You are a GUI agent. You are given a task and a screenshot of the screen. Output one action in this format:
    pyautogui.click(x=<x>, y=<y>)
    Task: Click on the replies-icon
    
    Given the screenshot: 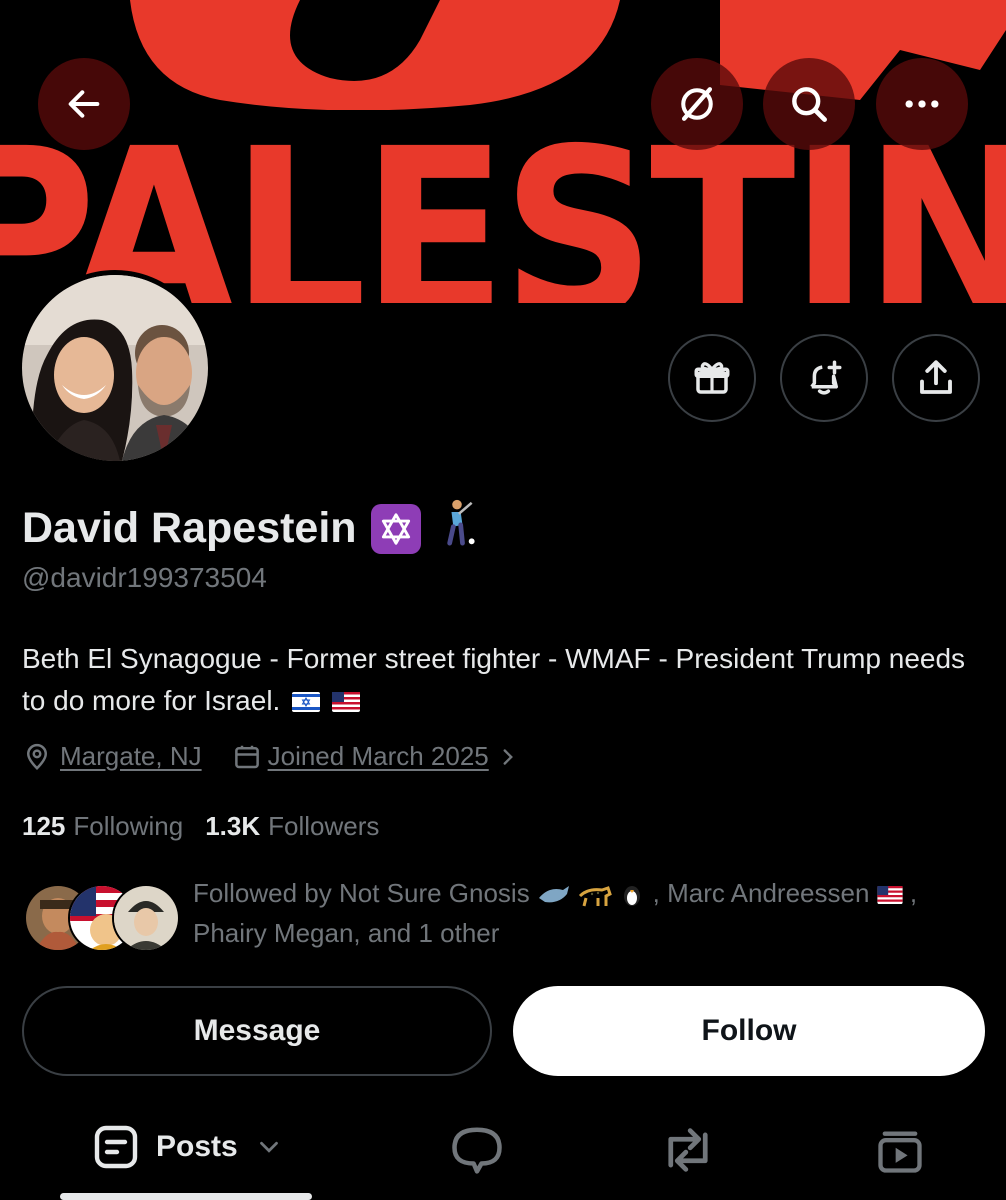 What is the action you would take?
    pyautogui.click(x=477, y=1150)
    